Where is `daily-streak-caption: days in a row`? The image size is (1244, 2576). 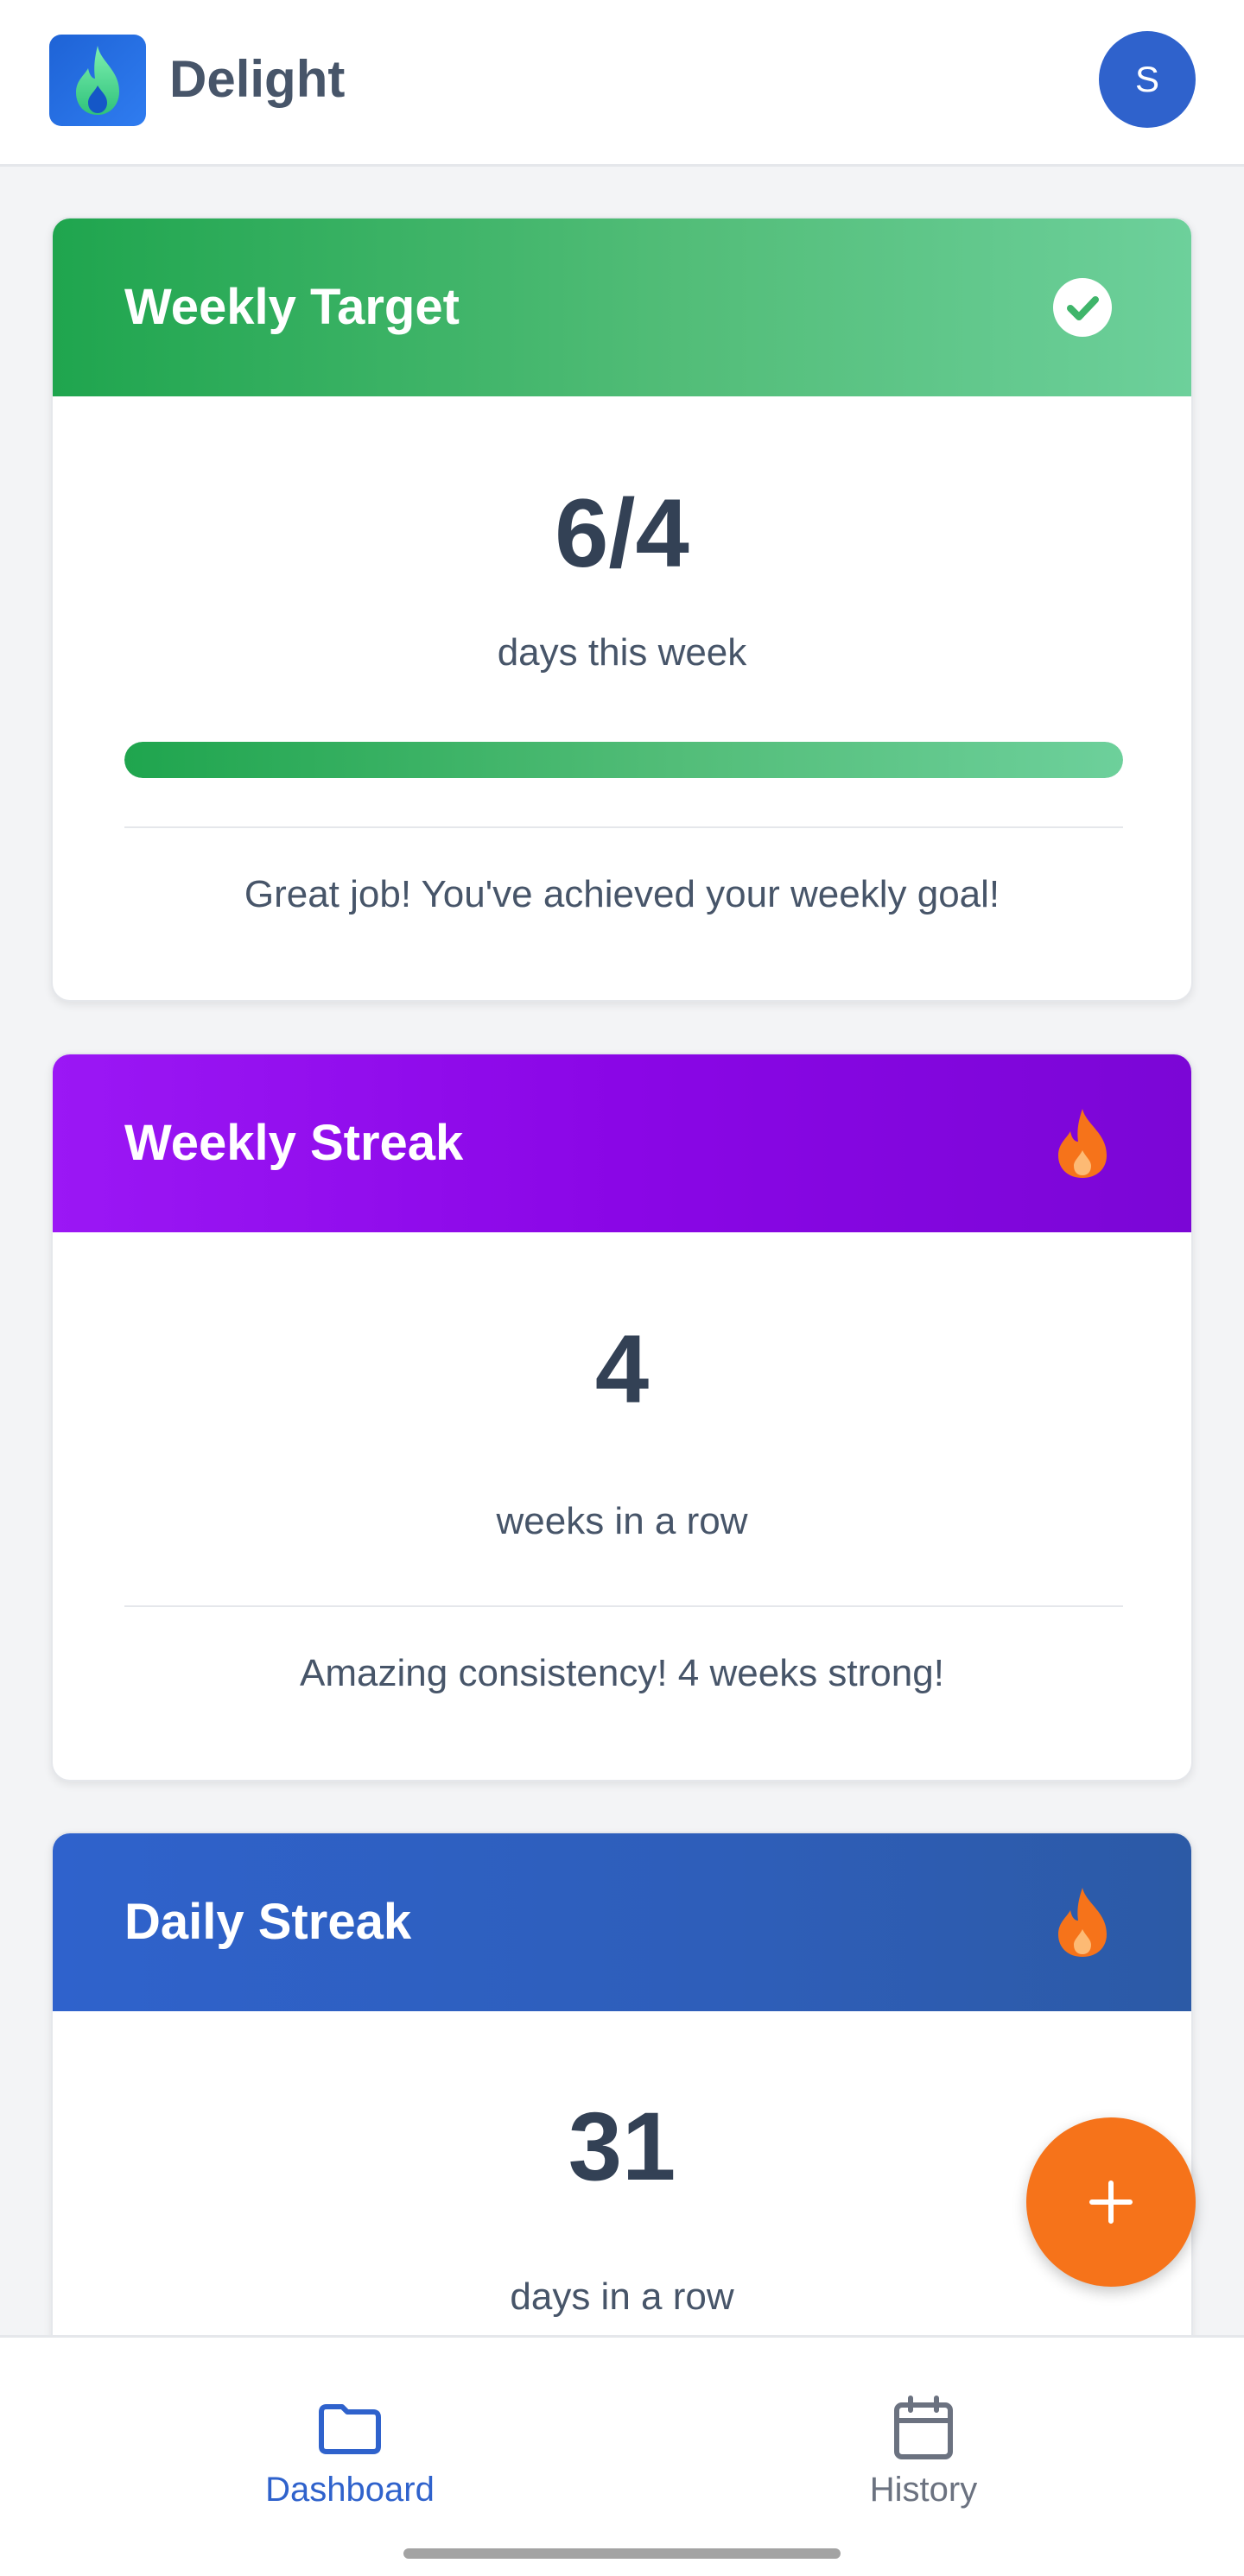 daily-streak-caption: days in a row is located at coordinates (622, 2296).